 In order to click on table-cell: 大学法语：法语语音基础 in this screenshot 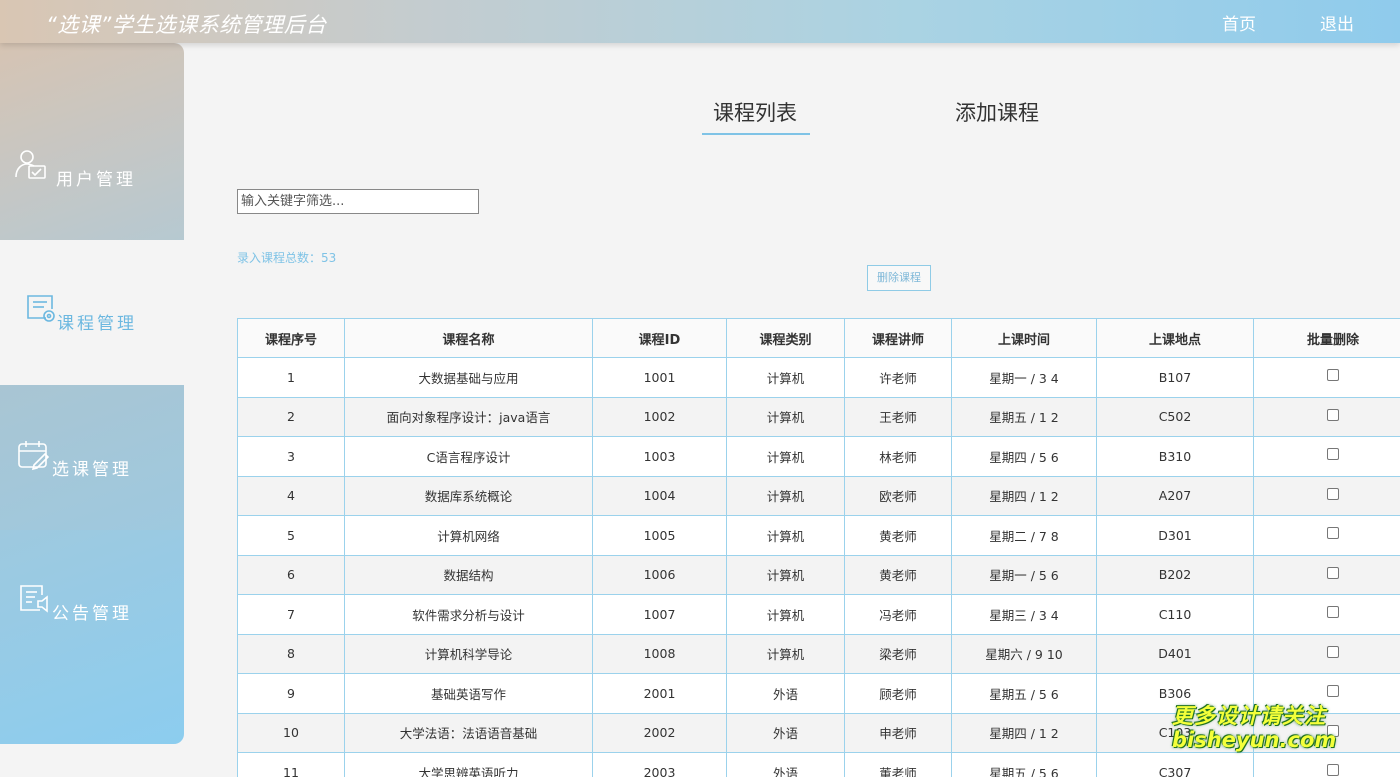, I will do `click(468, 732)`.